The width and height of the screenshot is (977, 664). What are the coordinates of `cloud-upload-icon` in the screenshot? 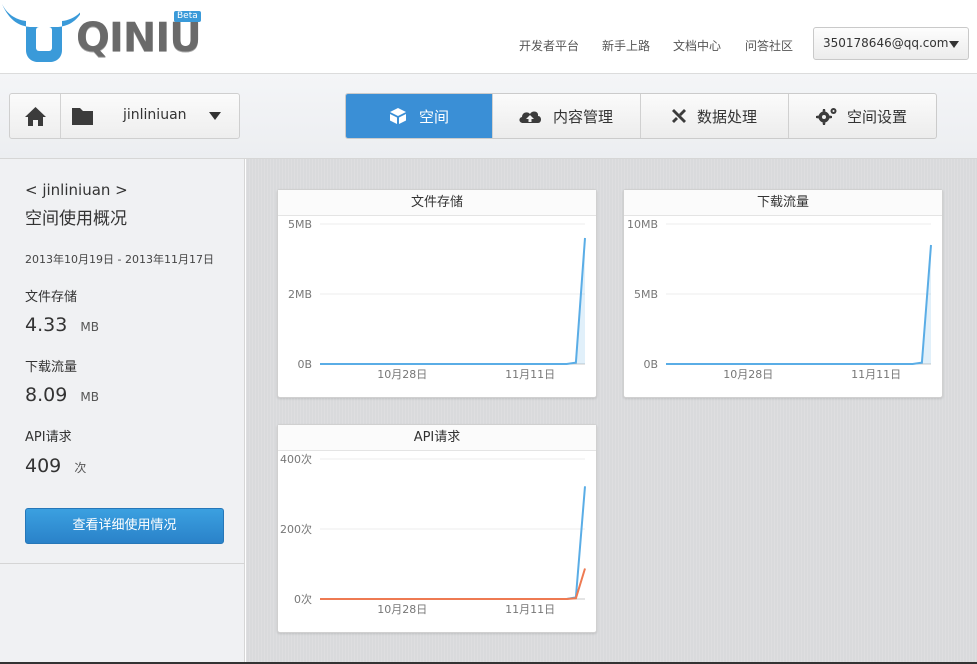 It's located at (530, 117).